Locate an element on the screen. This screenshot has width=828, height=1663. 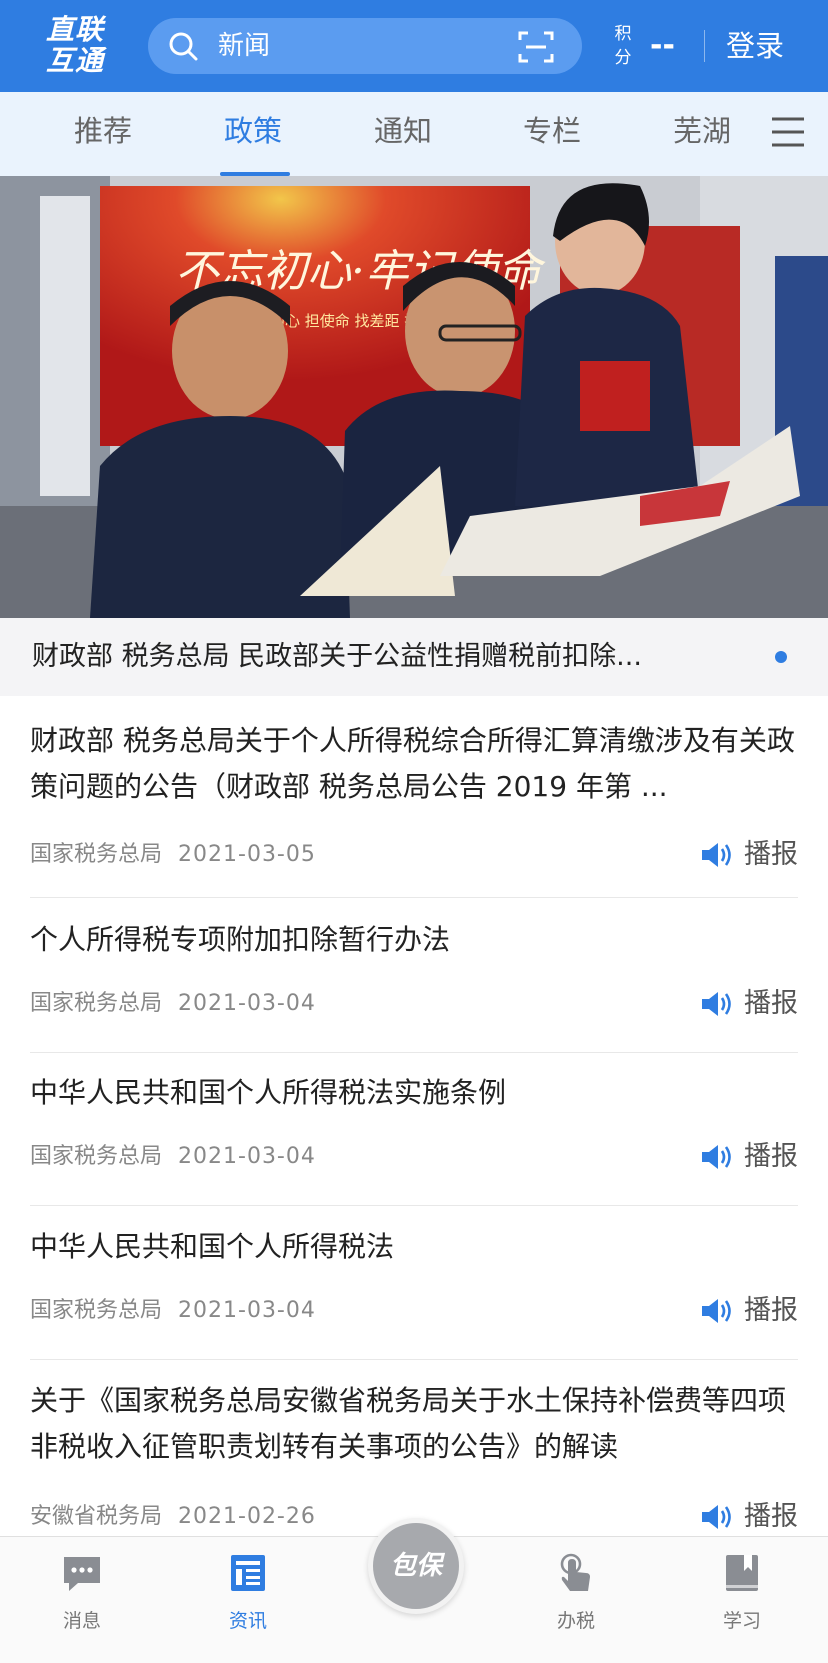
guarantee-button: 包保 is located at coordinates (416, 1566).